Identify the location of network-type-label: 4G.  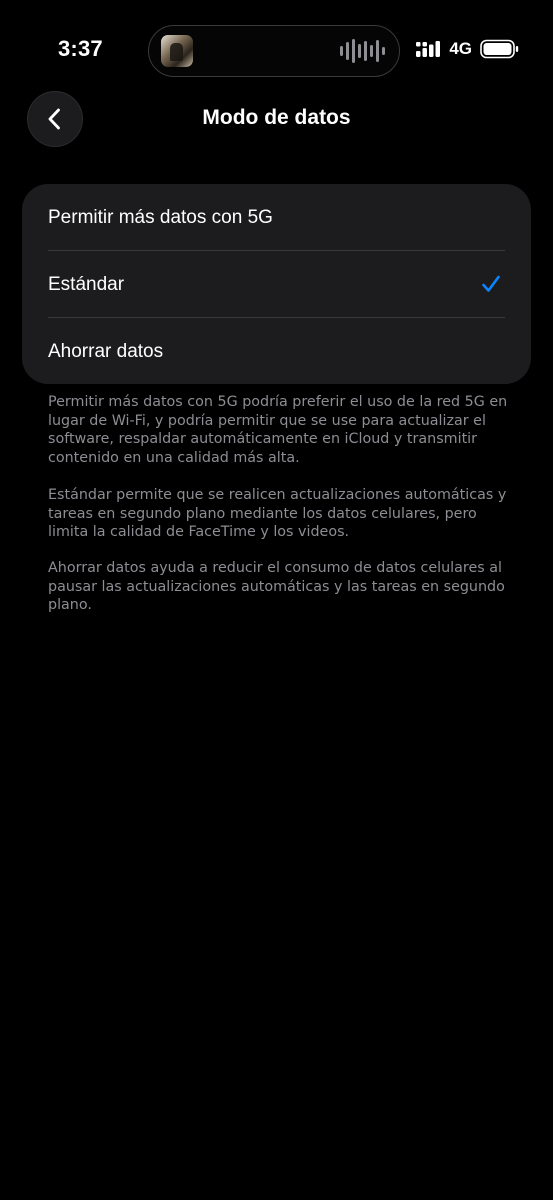
(460, 48).